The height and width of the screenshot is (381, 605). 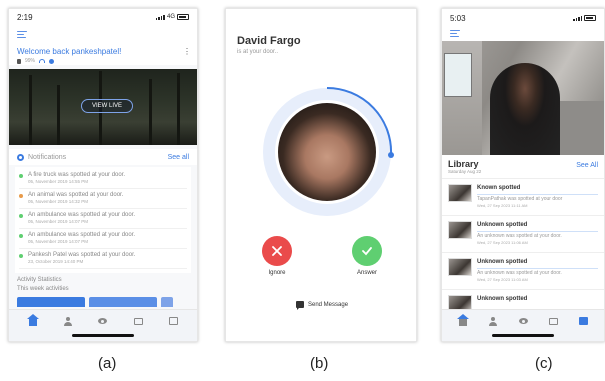 What do you see at coordinates (30, 61) in the screenshot?
I see `device-battery-value: 99%` at bounding box center [30, 61].